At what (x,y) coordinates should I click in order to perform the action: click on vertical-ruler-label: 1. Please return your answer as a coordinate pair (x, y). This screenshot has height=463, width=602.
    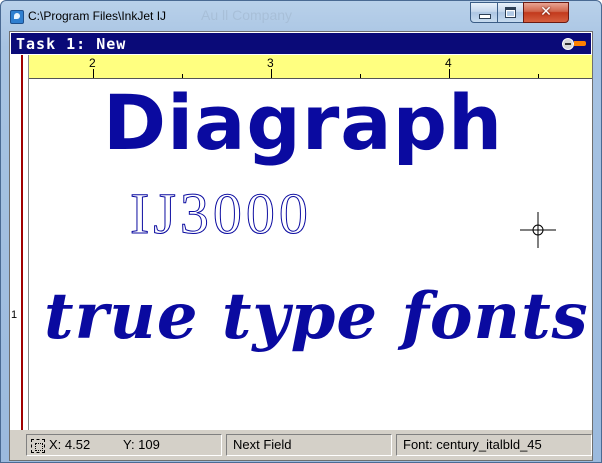
    Looking at the image, I should click on (14, 315).